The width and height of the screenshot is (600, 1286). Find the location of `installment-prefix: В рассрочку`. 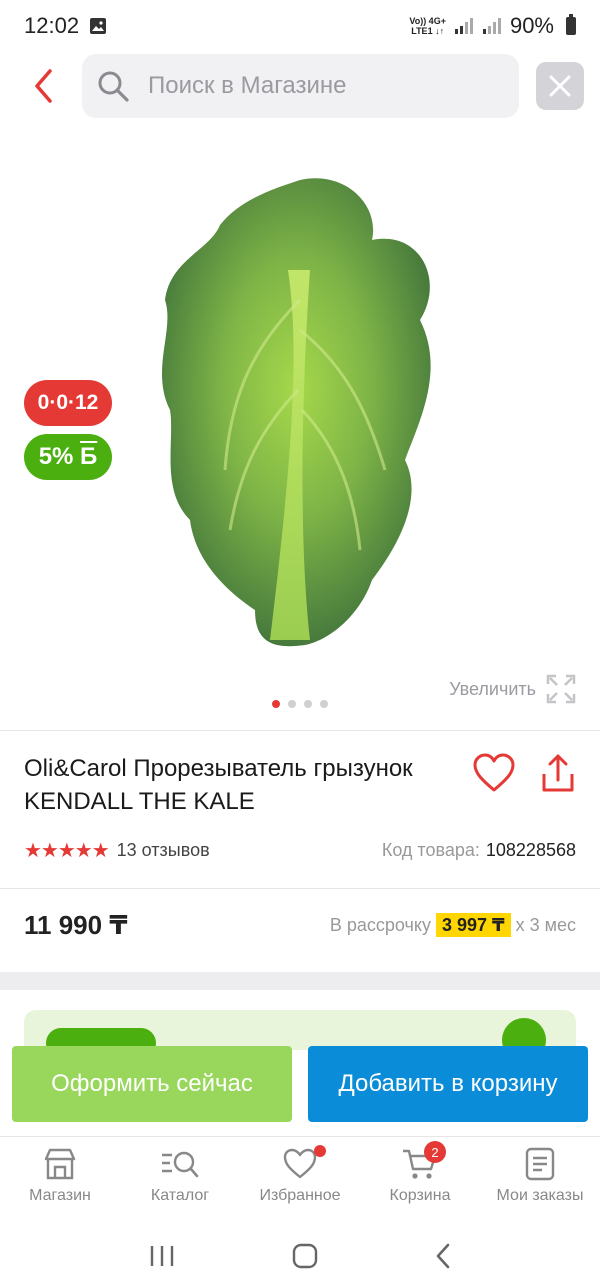

installment-prefix: В рассрочку is located at coordinates (380, 925).